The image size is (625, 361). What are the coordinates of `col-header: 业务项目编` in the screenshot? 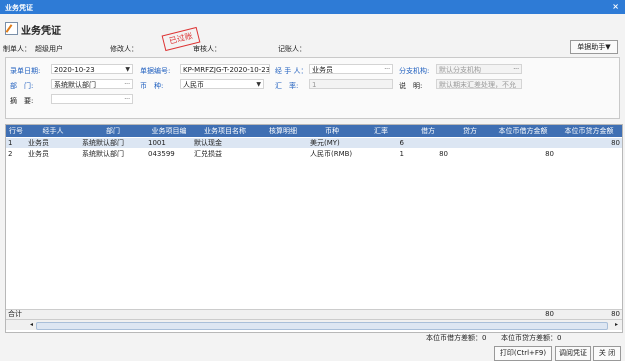 It's located at (169, 131).